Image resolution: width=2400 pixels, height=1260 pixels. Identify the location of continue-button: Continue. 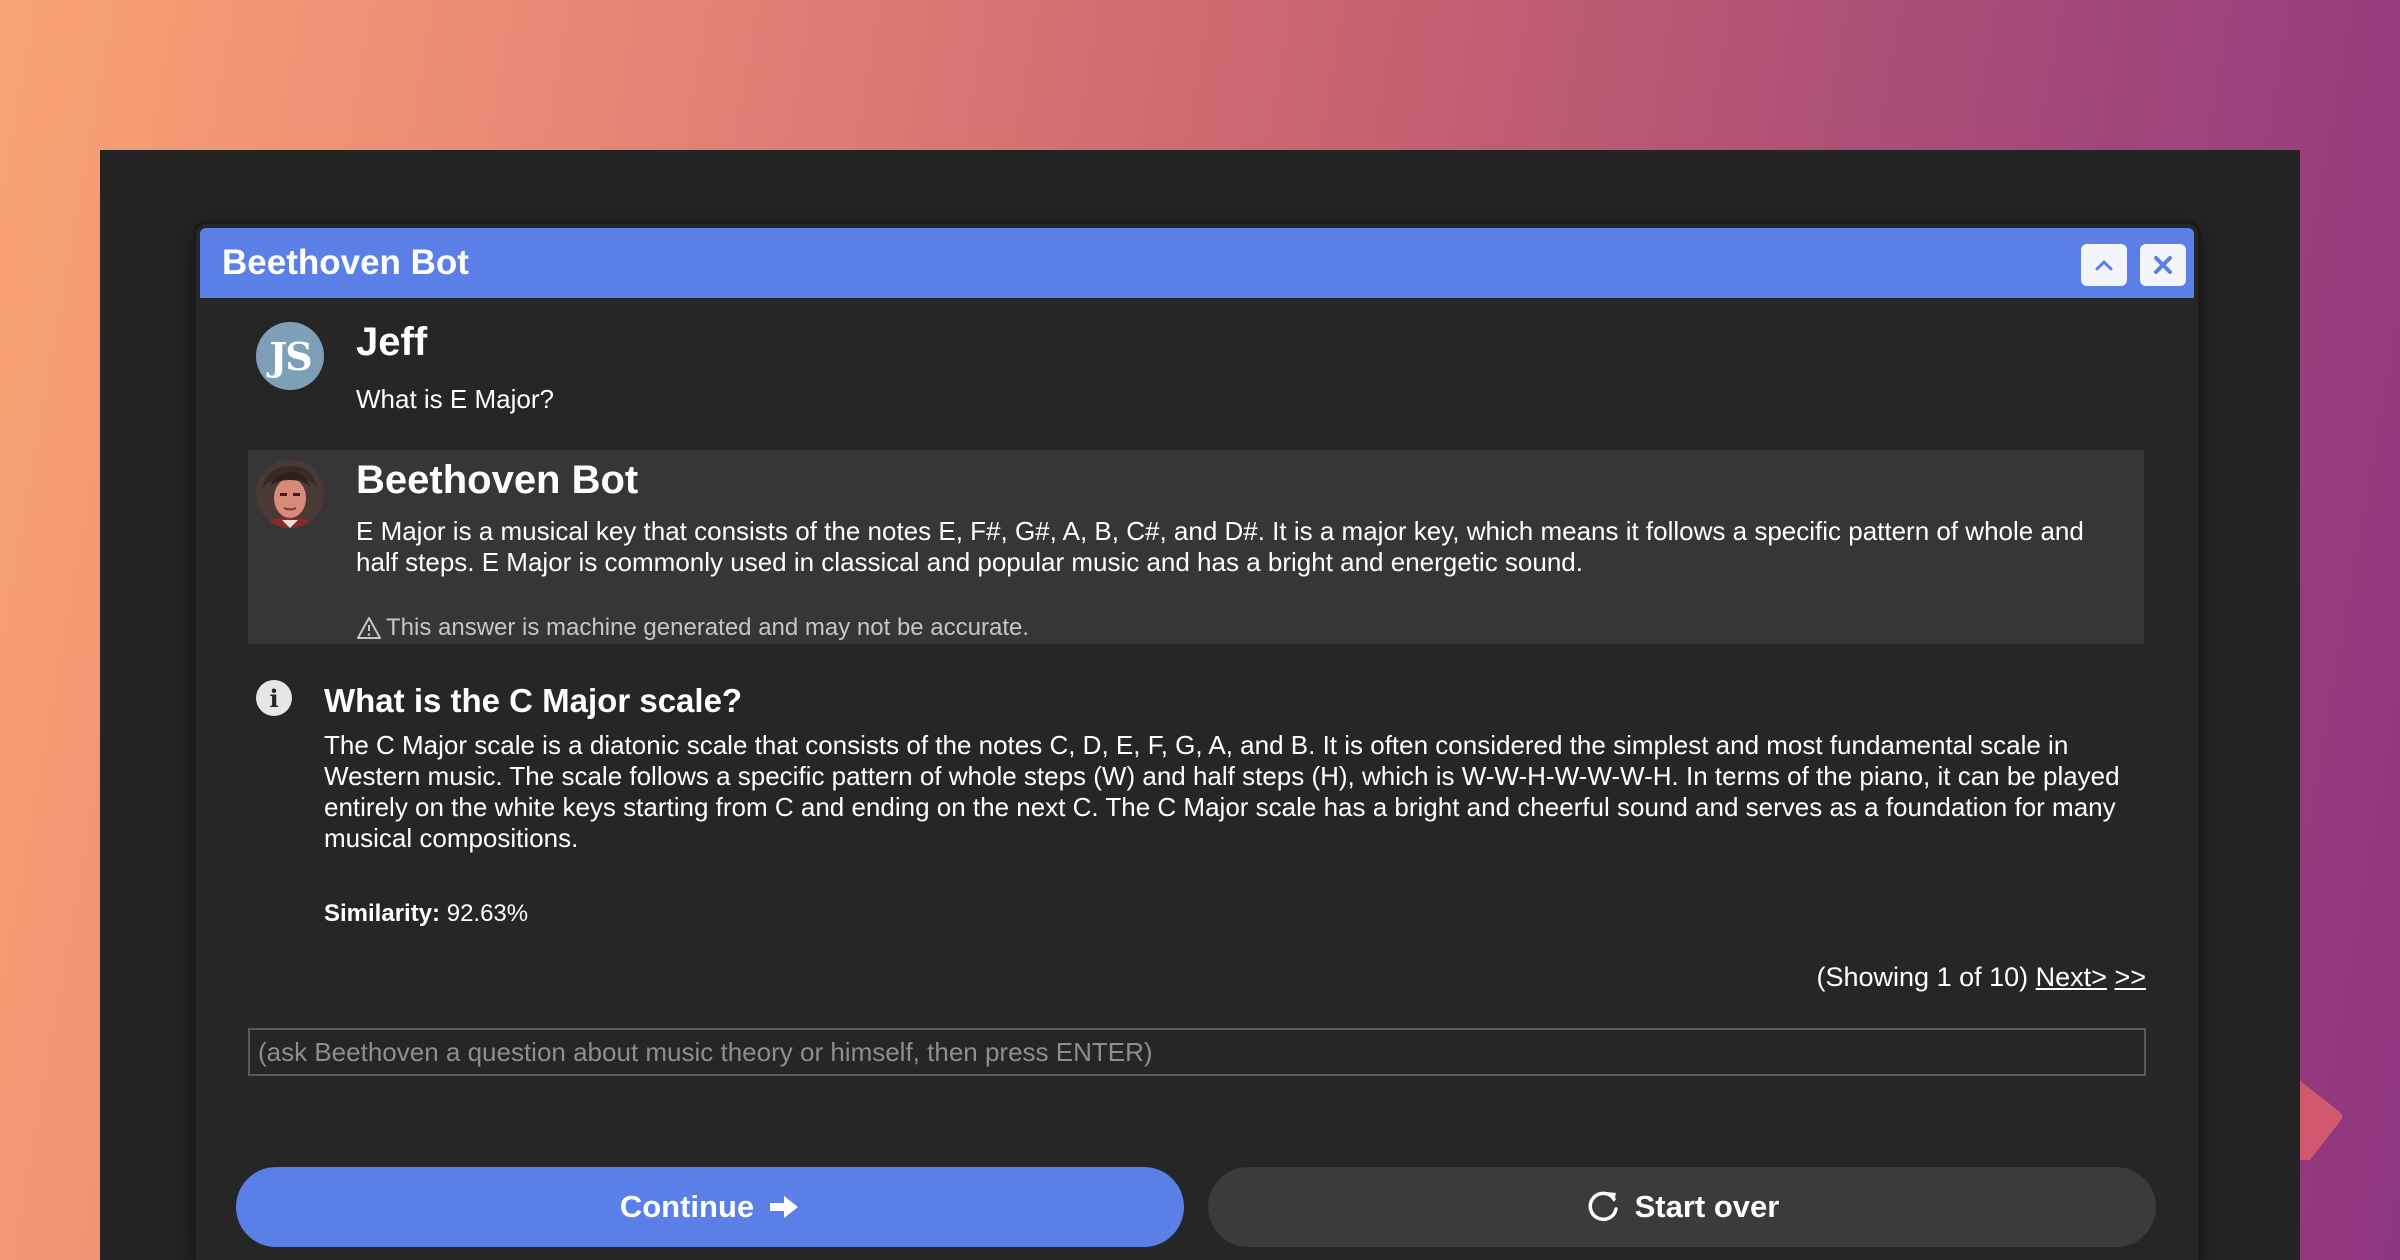
(710, 1207).